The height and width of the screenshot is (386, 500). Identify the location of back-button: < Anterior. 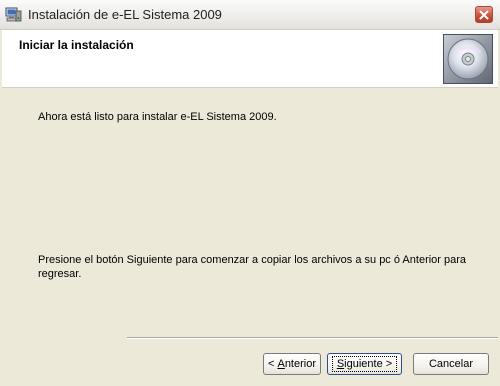
(292, 364).